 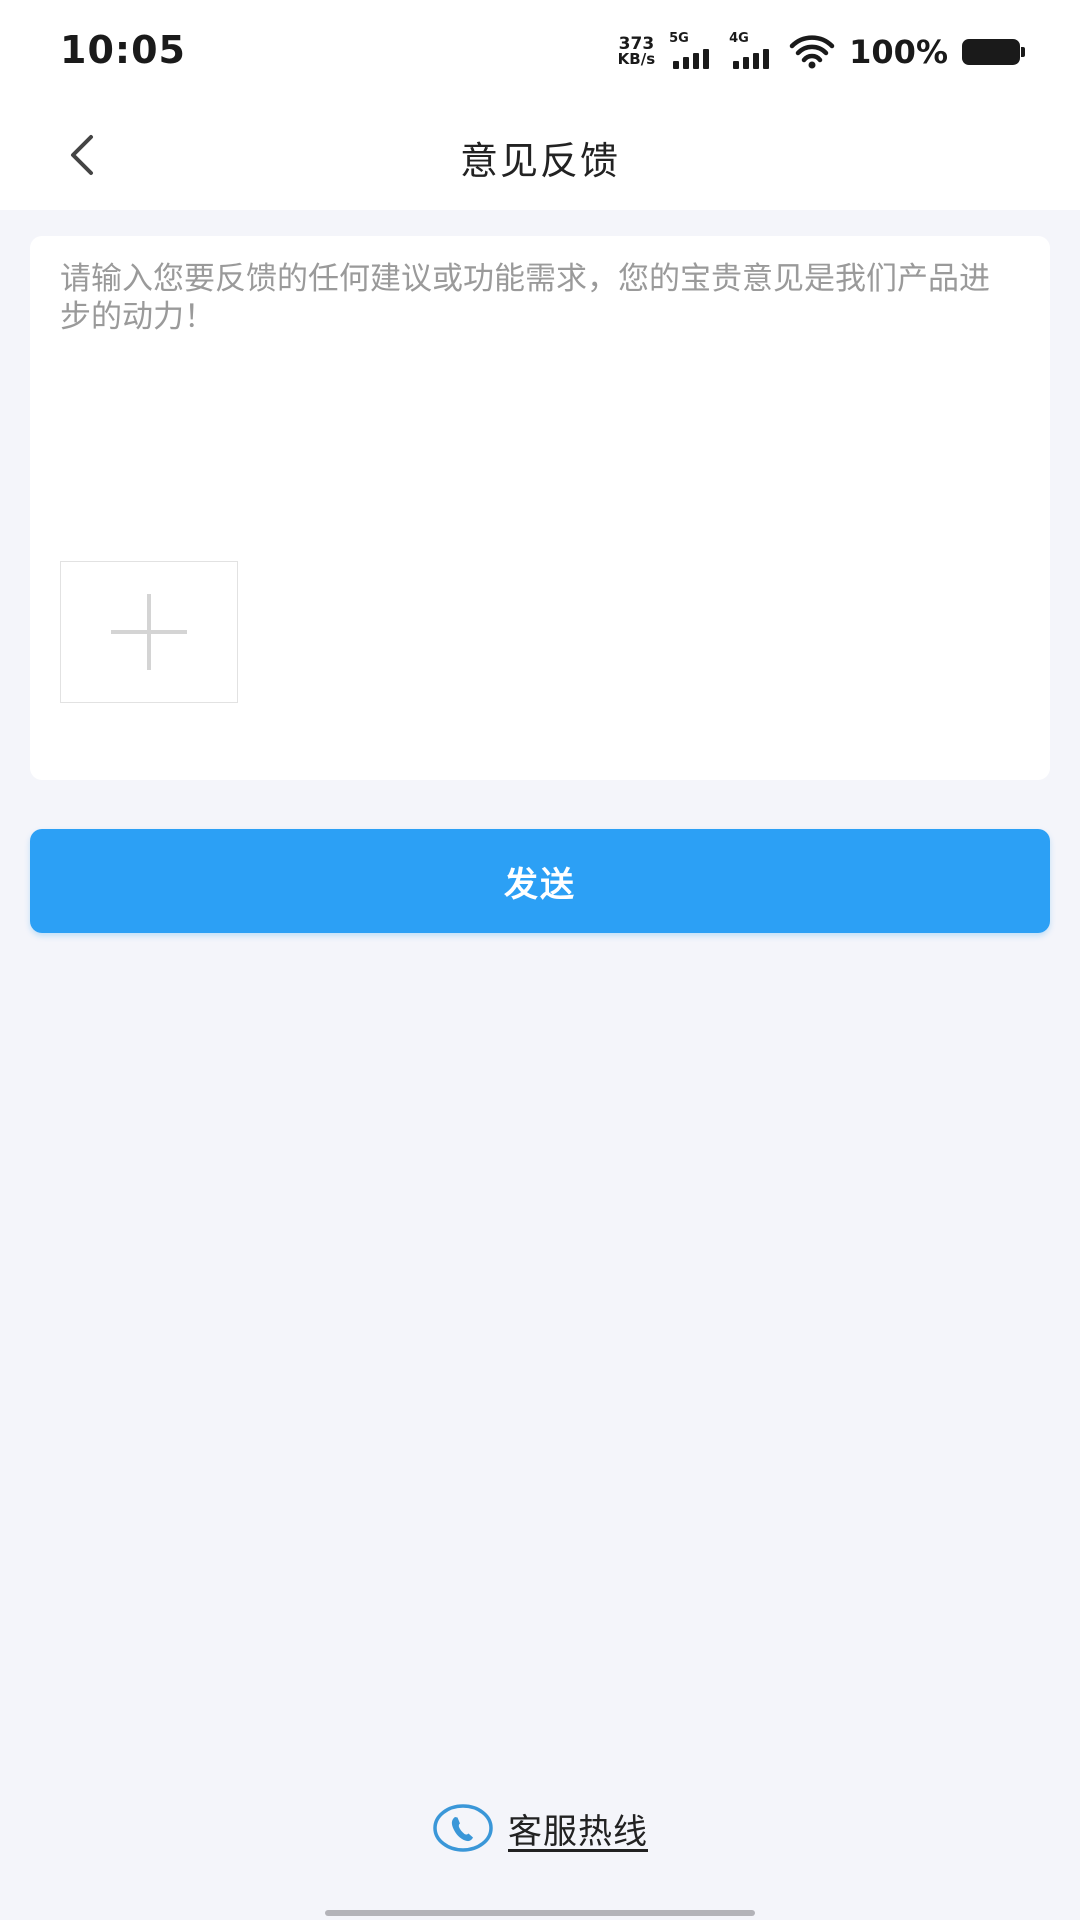 I want to click on status-time: 10:05, so click(x=123, y=50).